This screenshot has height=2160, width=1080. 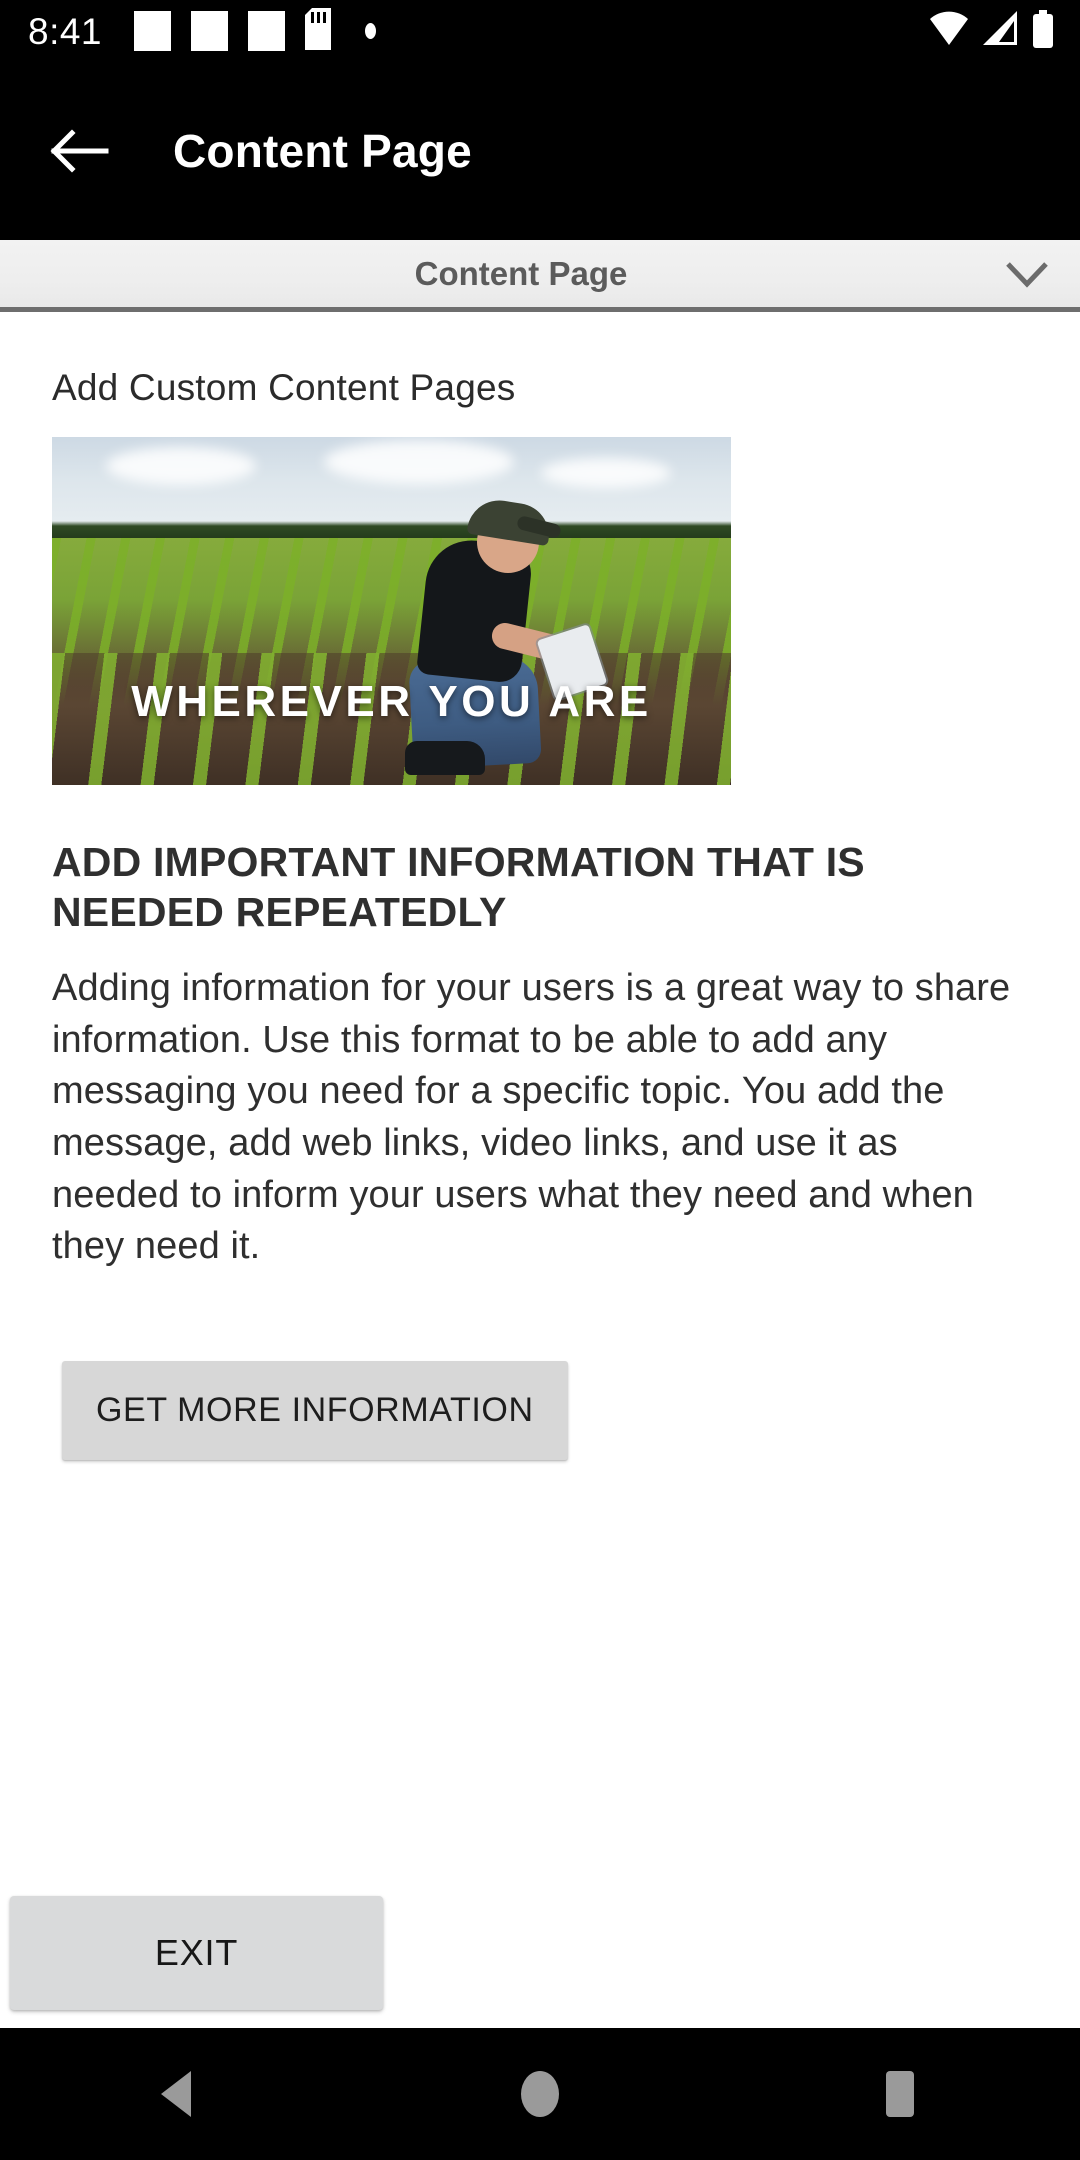 I want to click on cta-wrapper: GET MORE INFORMATION, so click(x=540, y=1411).